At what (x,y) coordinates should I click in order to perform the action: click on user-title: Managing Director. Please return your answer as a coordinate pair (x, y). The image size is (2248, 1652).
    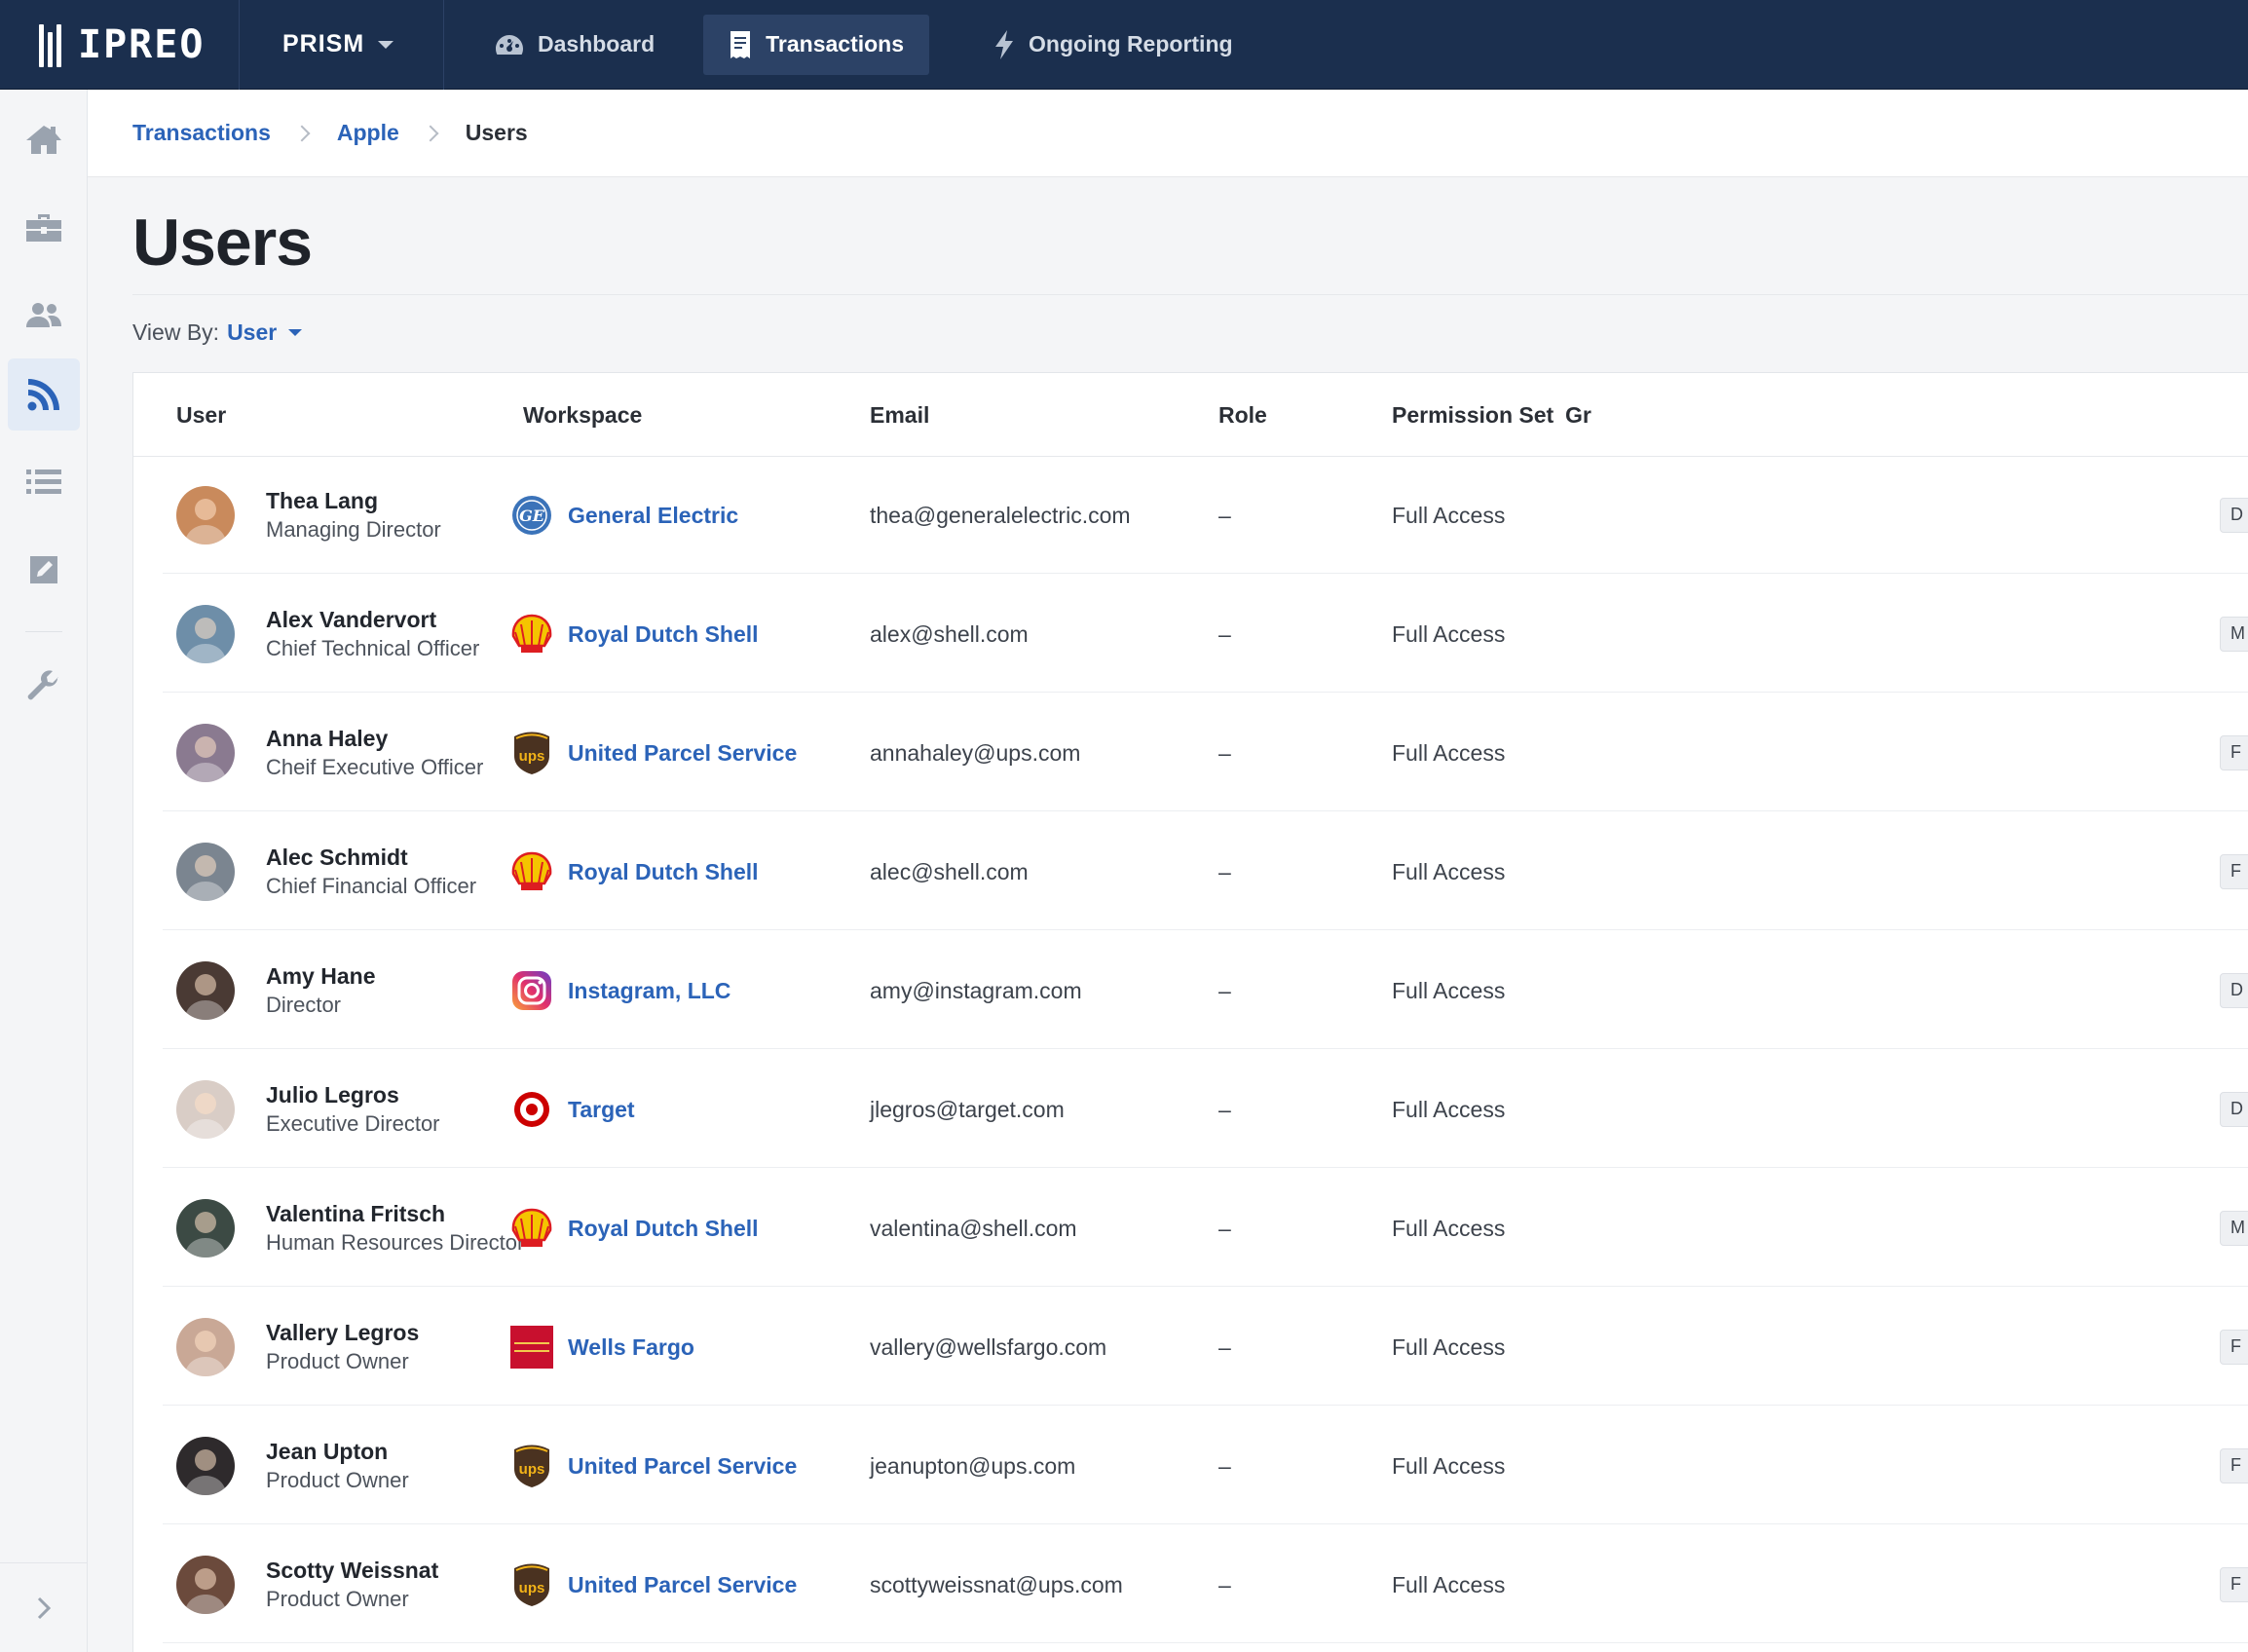
    Looking at the image, I should click on (354, 529).